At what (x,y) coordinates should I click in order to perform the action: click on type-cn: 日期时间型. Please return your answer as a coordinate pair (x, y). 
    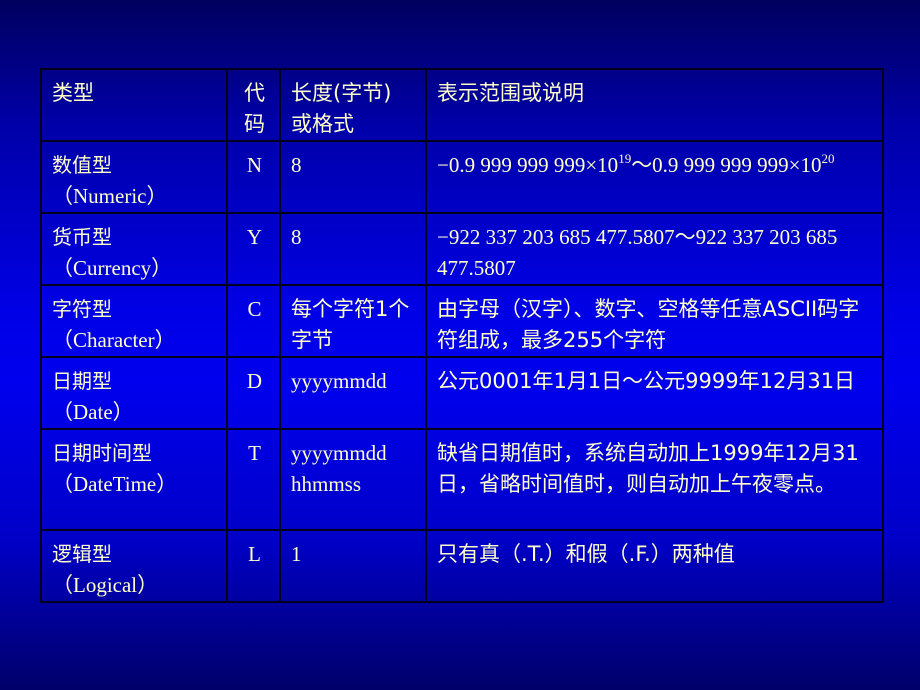
    Looking at the image, I should click on (102, 453).